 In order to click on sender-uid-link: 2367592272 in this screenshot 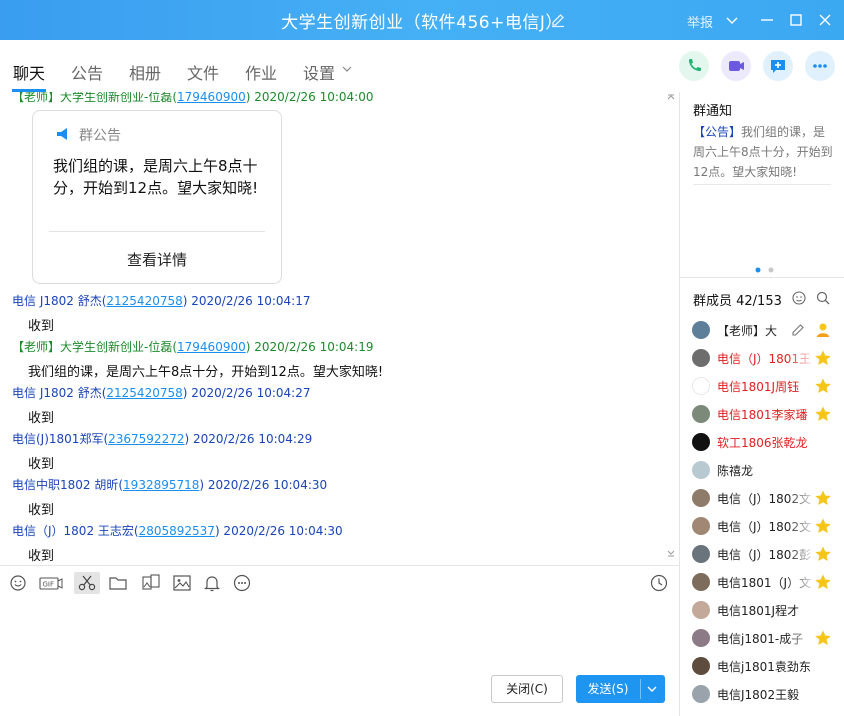, I will do `click(146, 439)`.